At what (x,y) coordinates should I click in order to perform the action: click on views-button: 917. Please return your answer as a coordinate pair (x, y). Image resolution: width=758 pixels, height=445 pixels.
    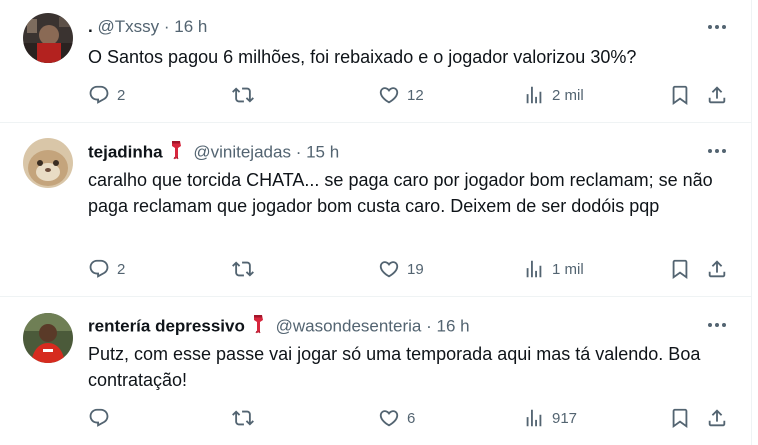
    Looking at the image, I should click on (550, 418).